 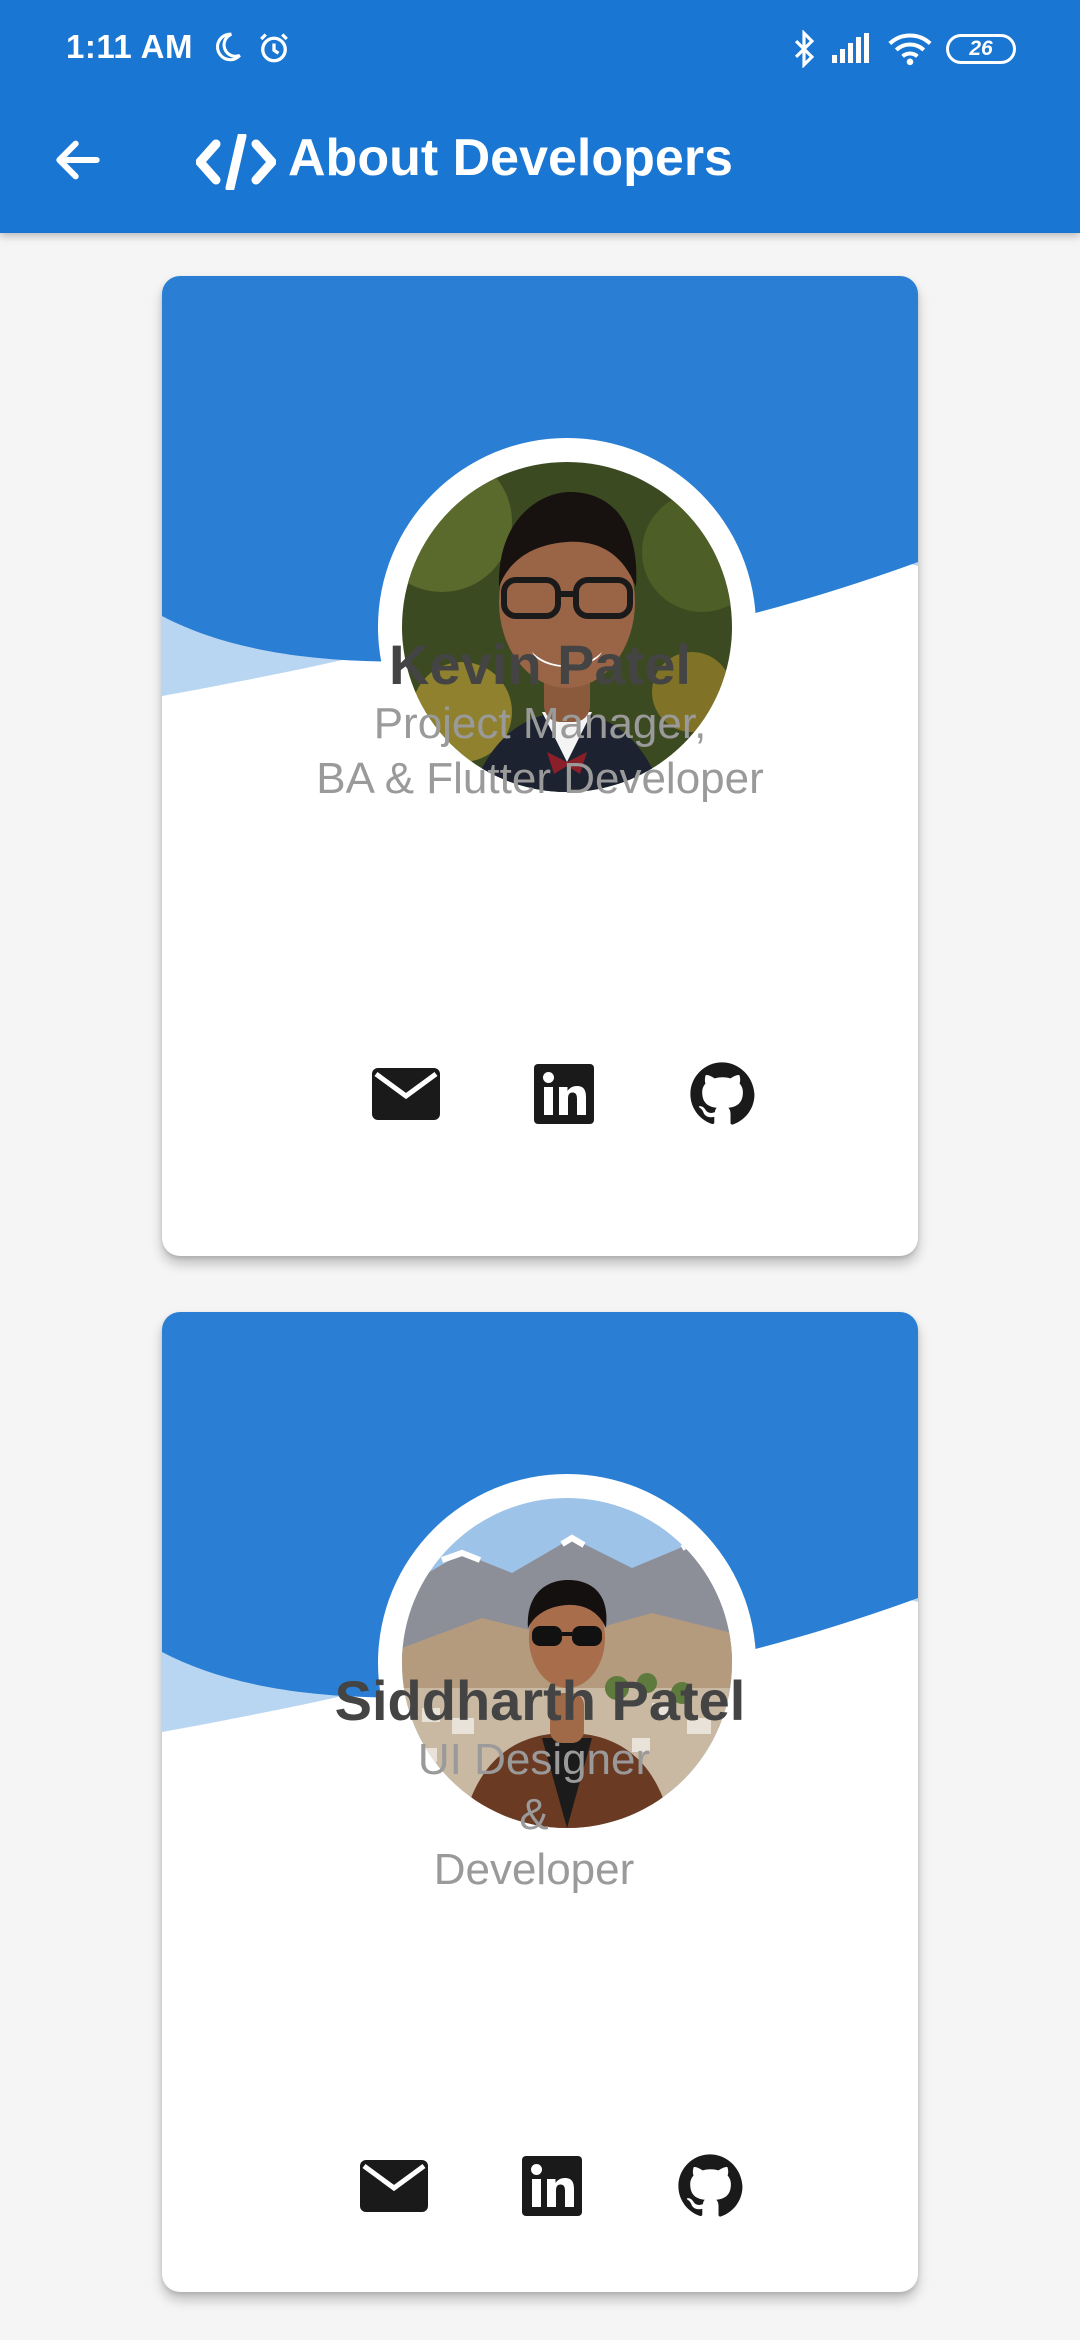 I want to click on status-bar: 1:11 AM 26, so click(x=540, y=50).